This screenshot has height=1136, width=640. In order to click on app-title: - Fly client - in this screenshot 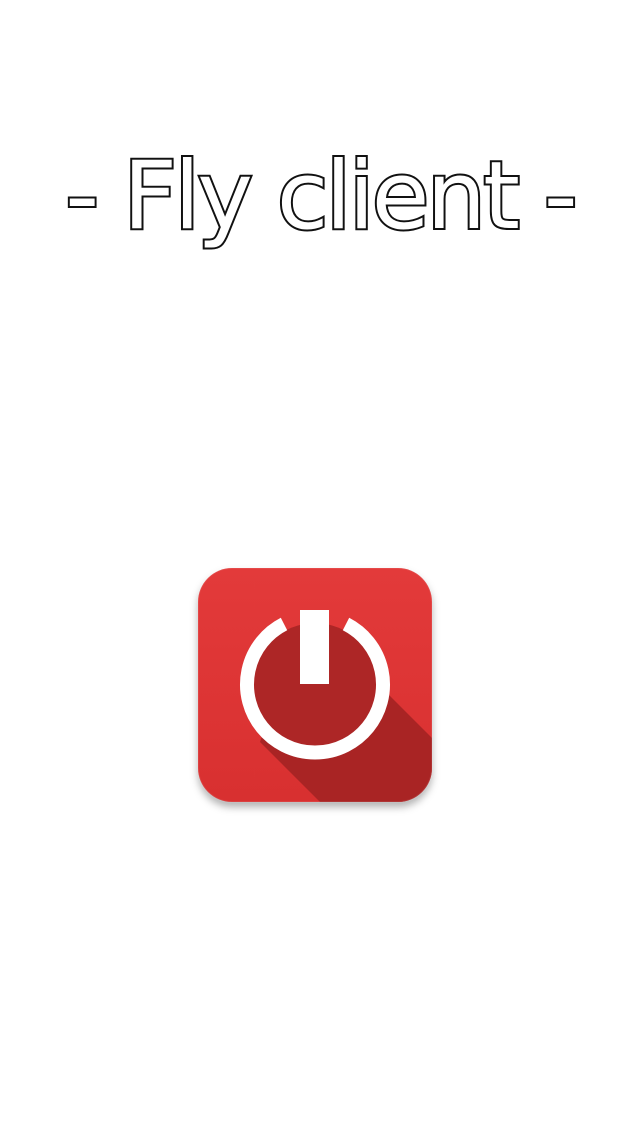, I will do `click(321, 196)`.